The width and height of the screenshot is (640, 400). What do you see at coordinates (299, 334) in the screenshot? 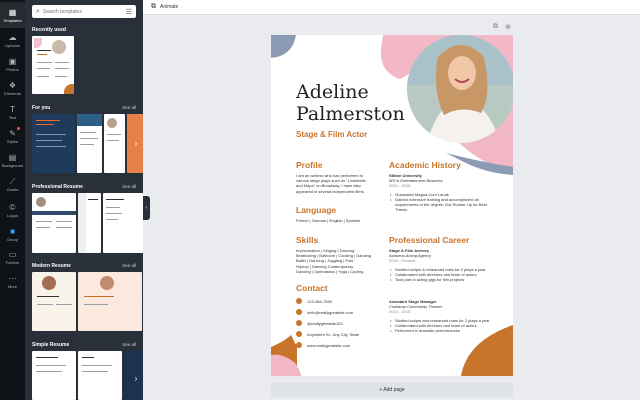
I see `location-icon` at bounding box center [299, 334].